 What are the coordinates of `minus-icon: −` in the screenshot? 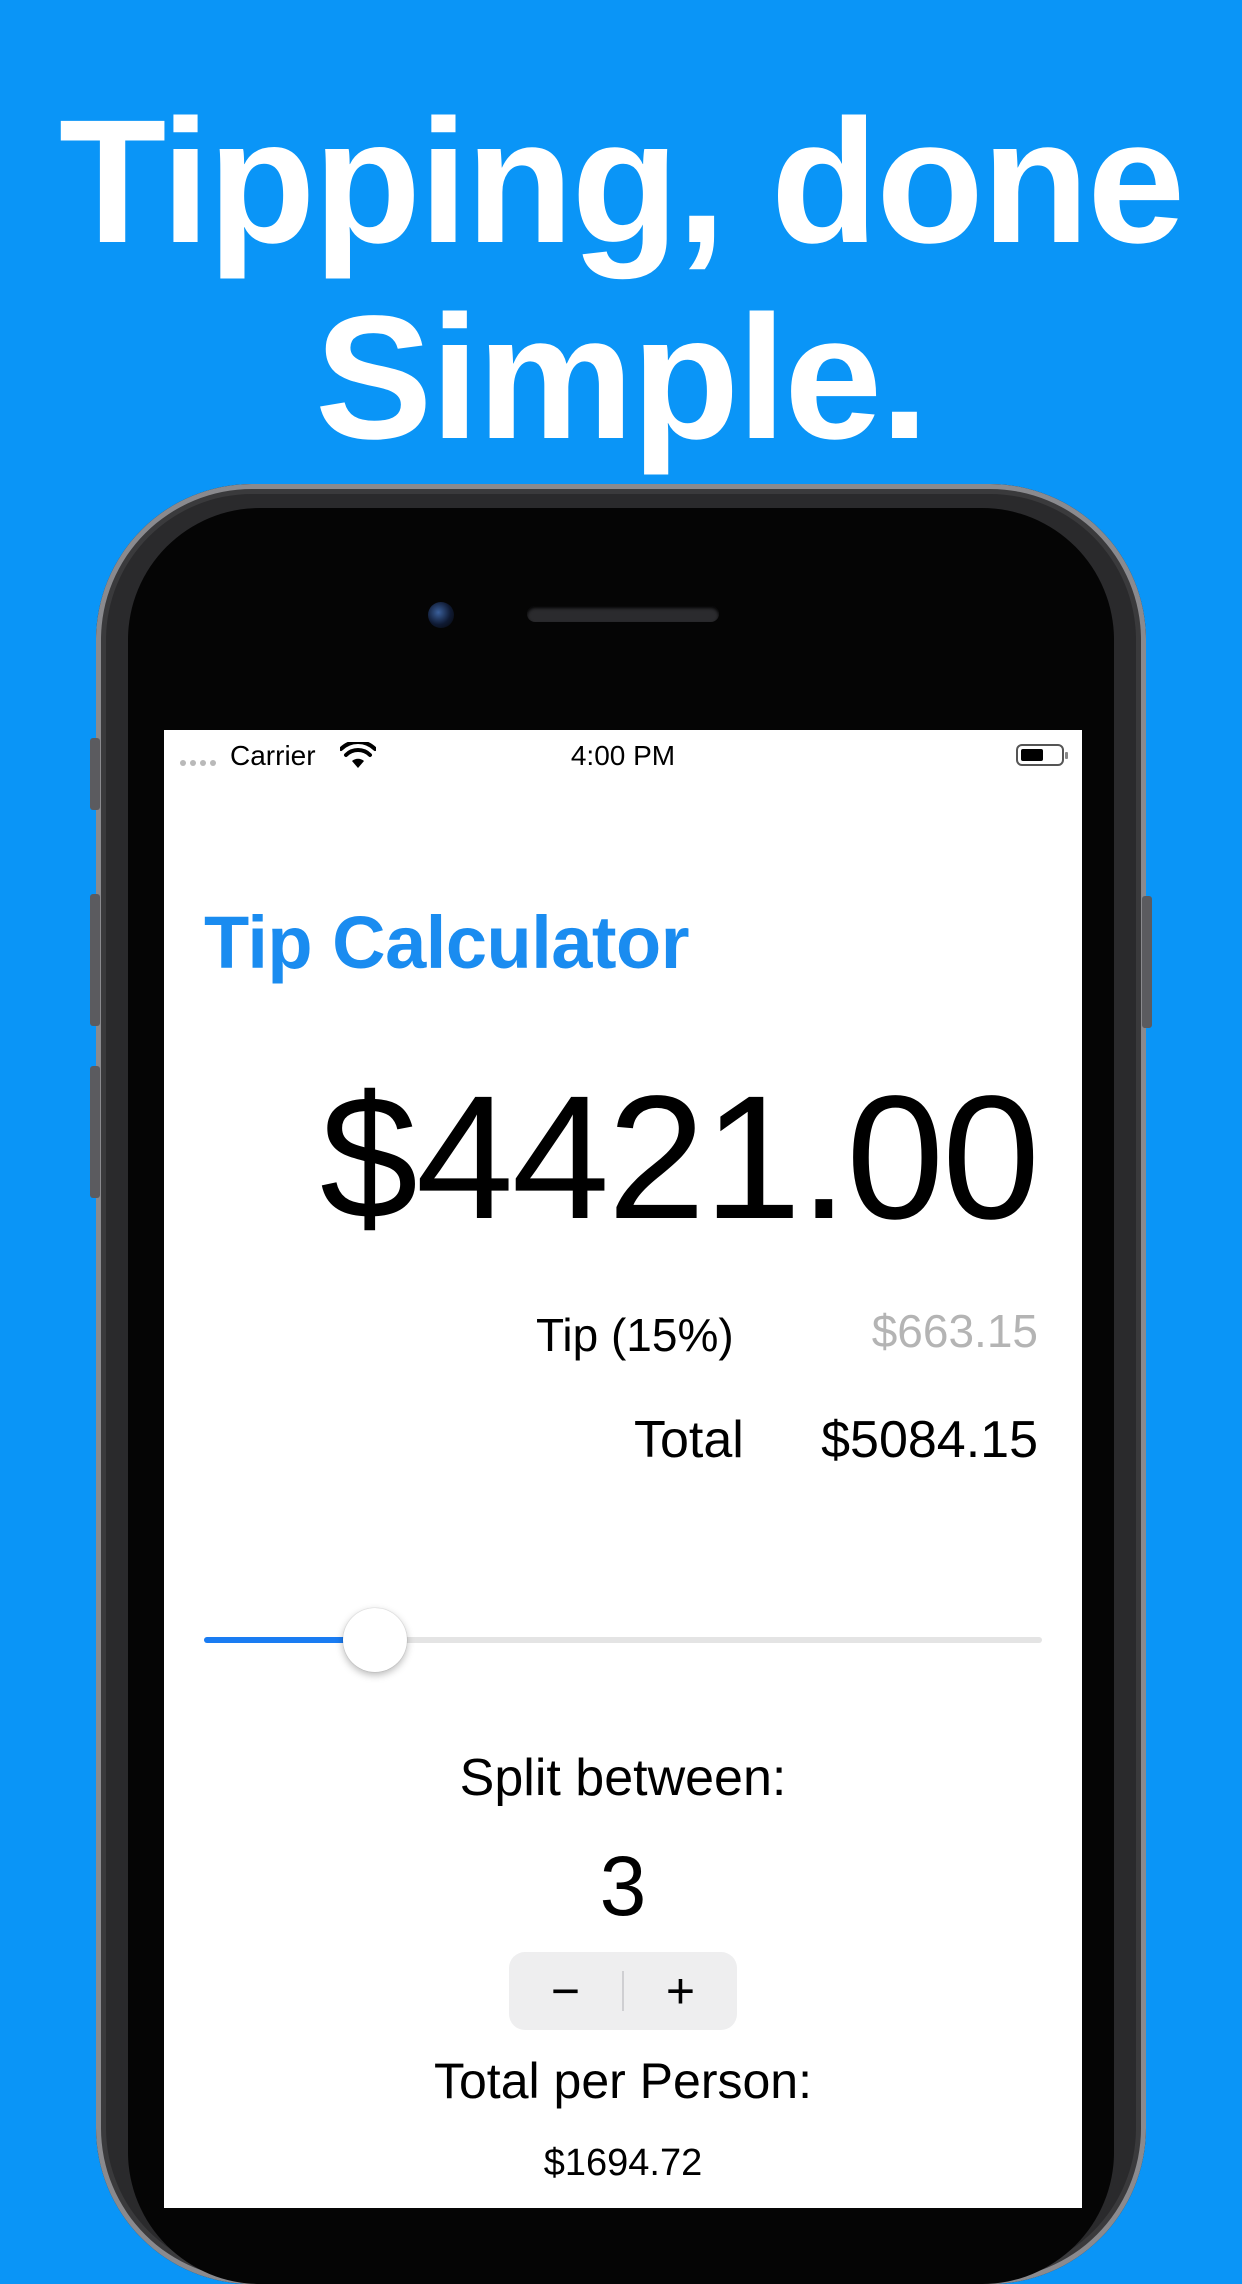 It's located at (565, 1991).